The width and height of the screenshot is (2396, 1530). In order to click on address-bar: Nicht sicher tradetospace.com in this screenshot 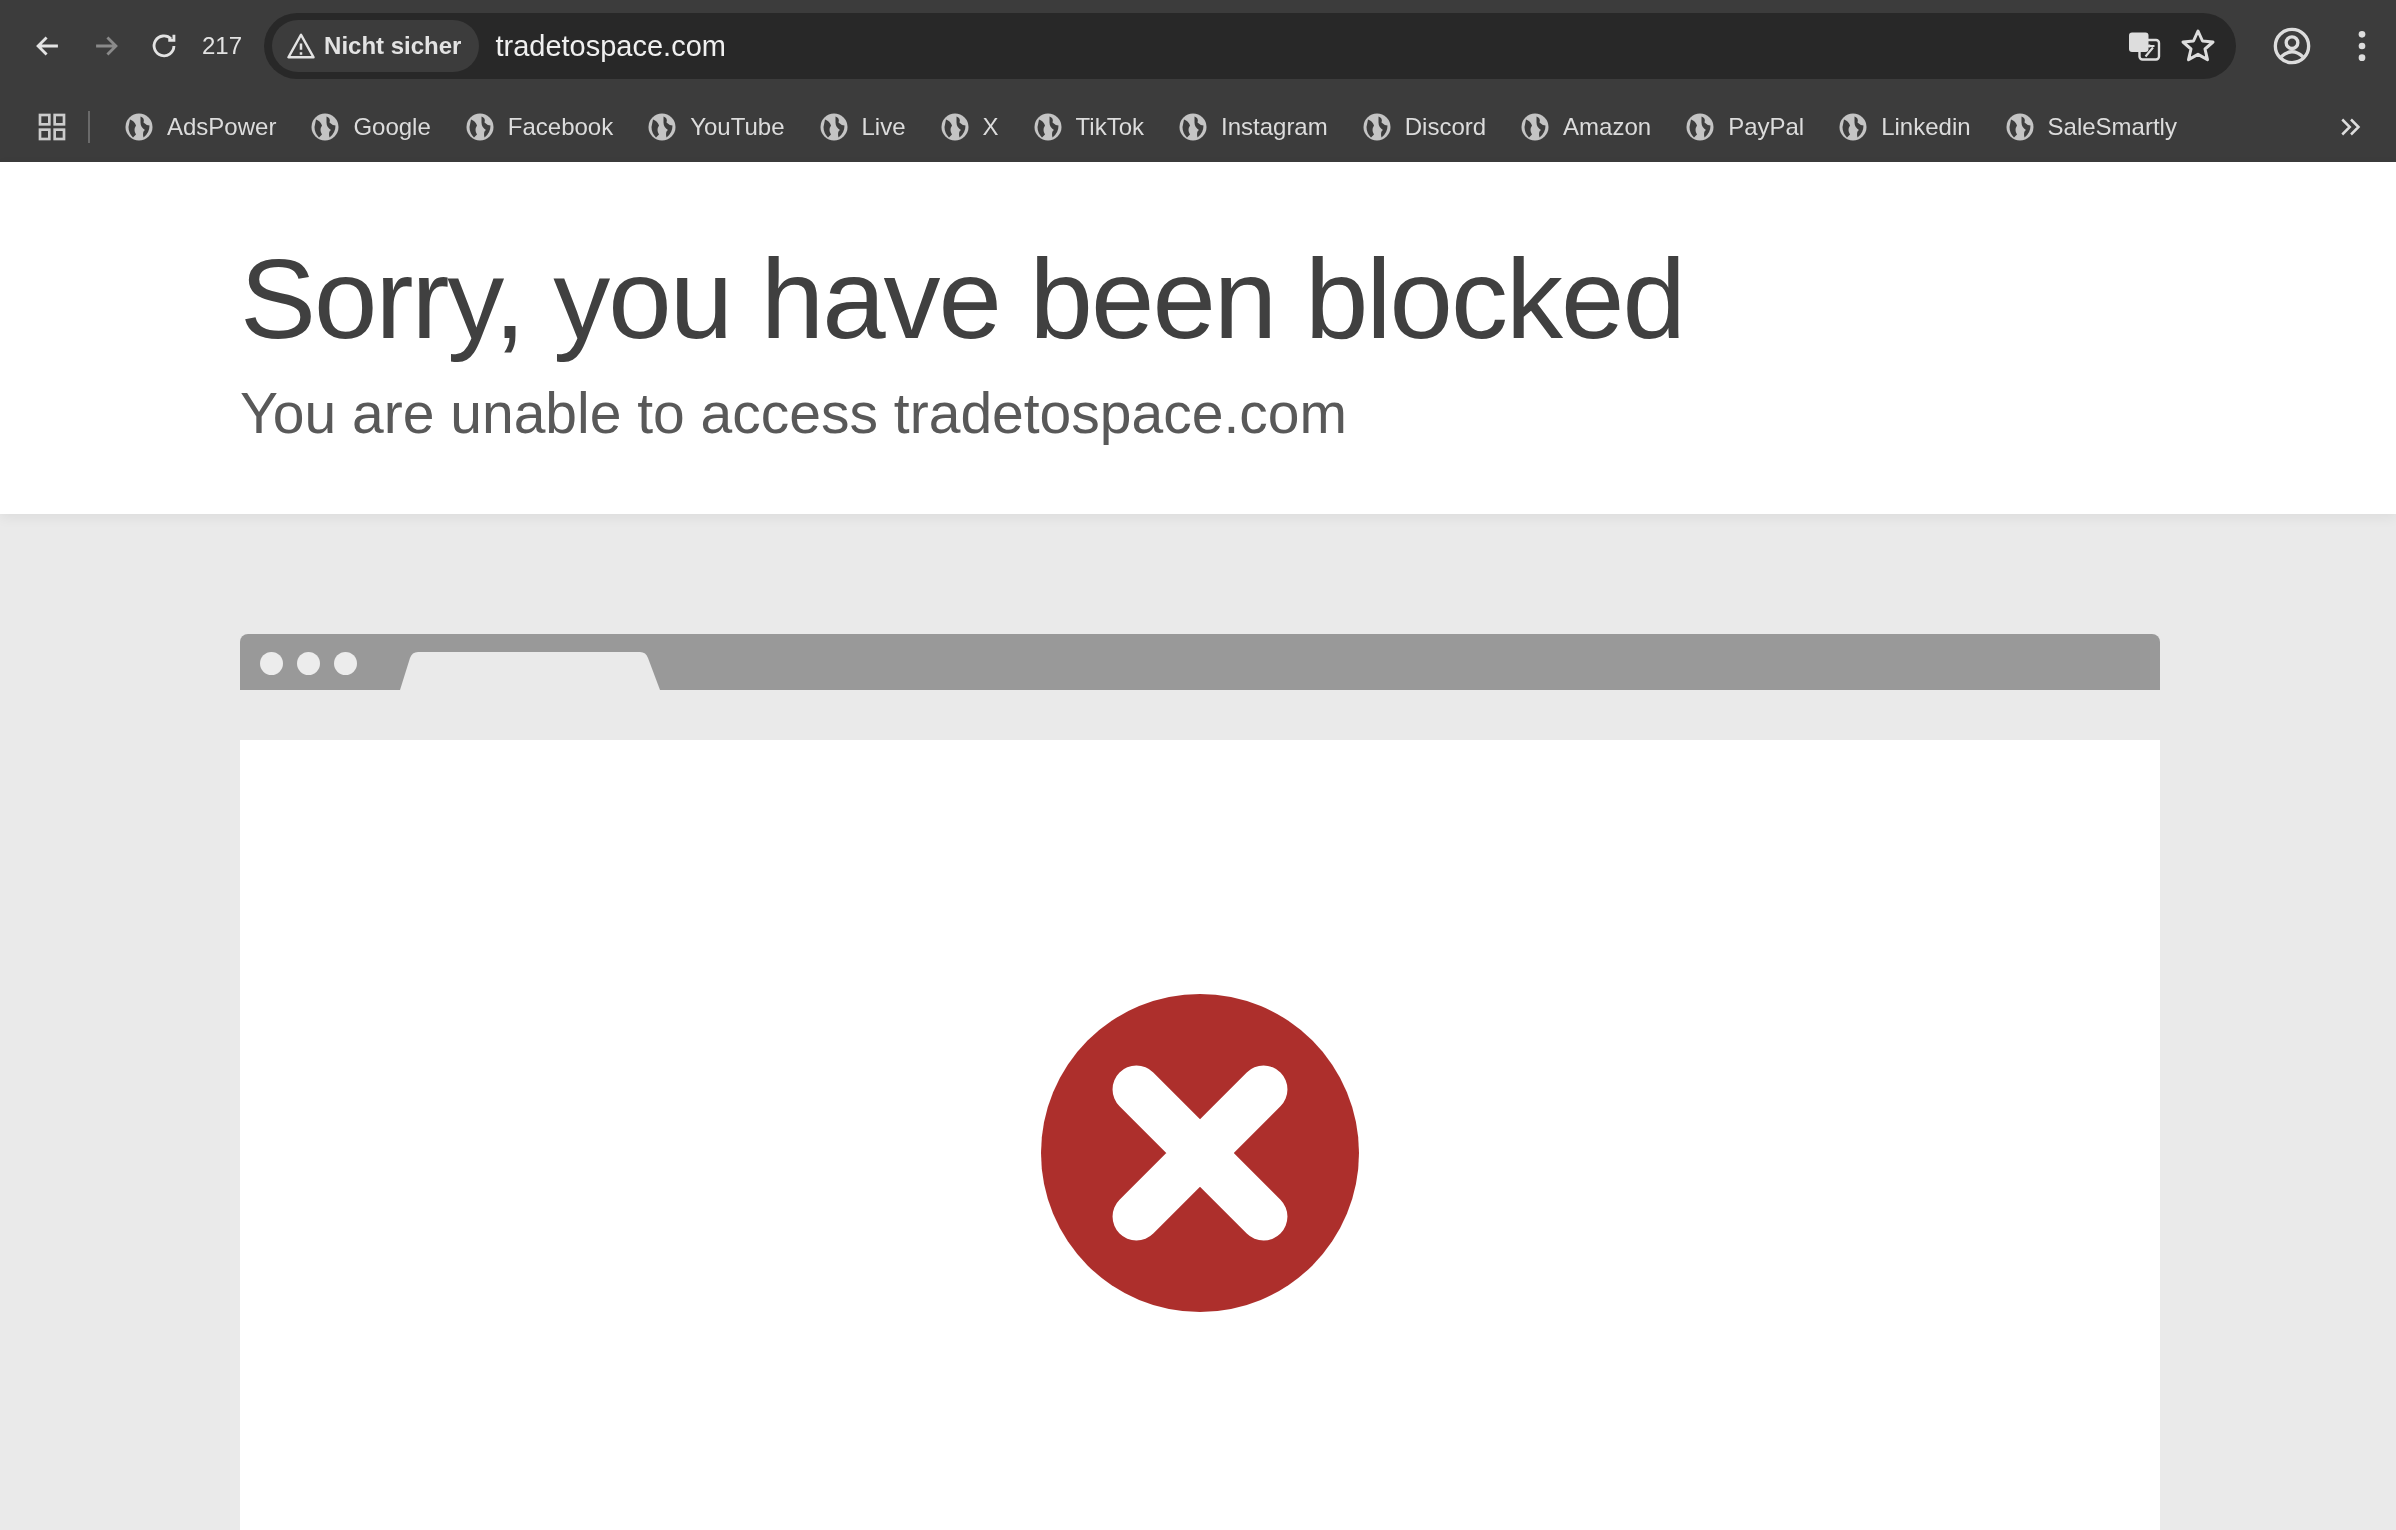, I will do `click(1250, 46)`.